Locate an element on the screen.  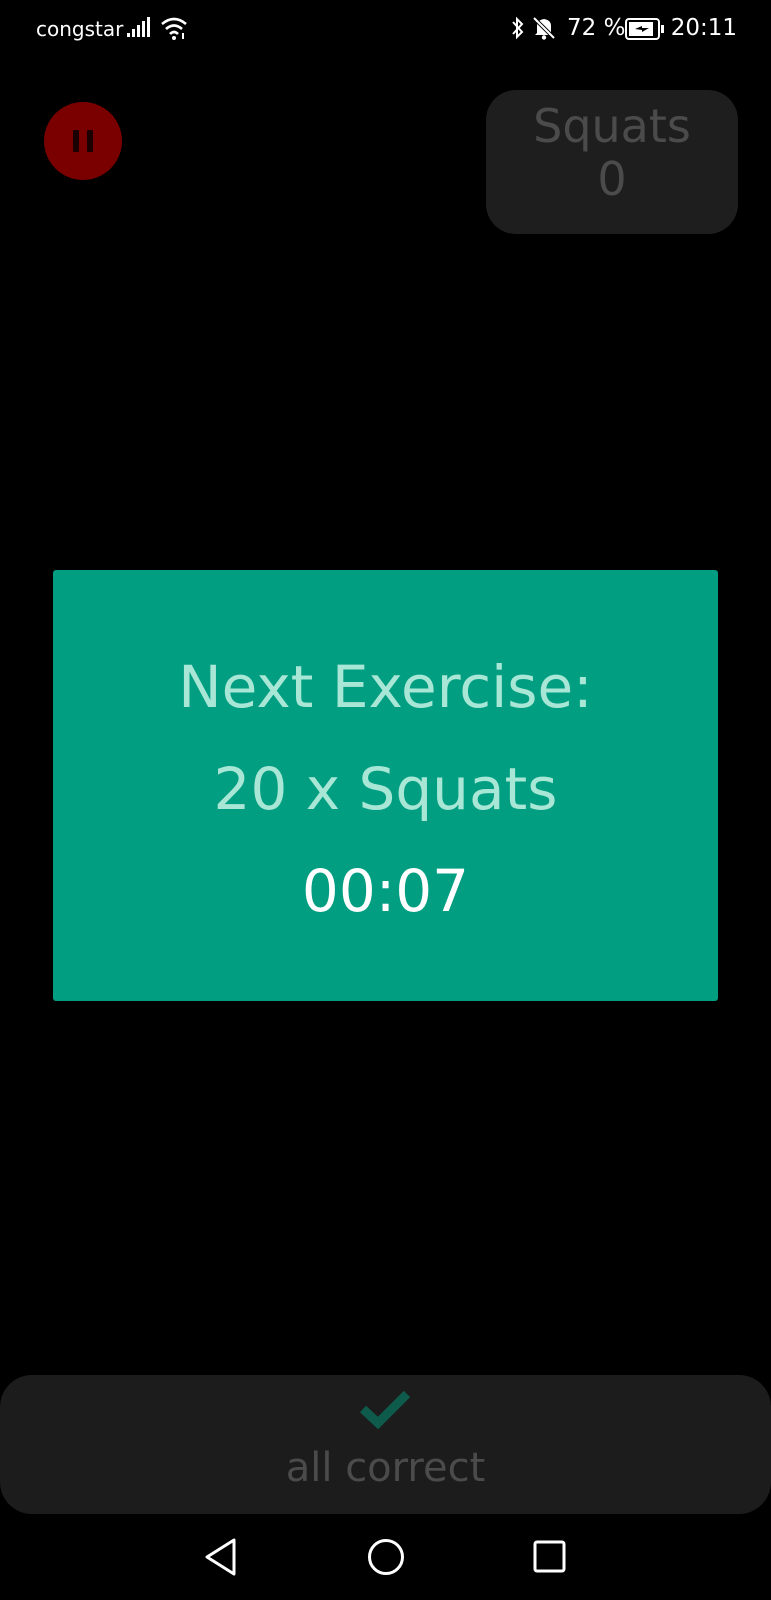
home-icon is located at coordinates (386, 1559).